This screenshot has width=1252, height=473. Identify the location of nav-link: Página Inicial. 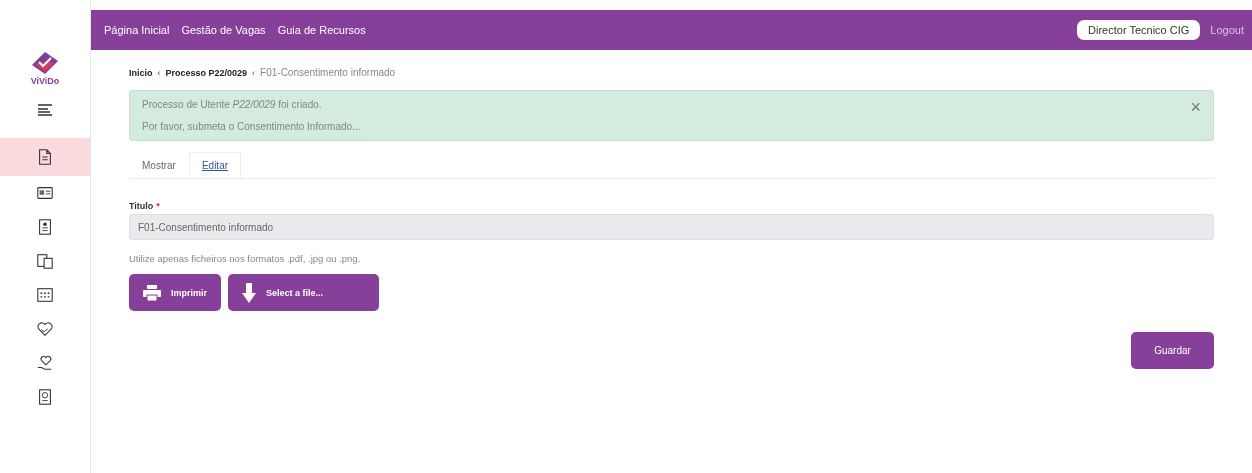
(137, 30).